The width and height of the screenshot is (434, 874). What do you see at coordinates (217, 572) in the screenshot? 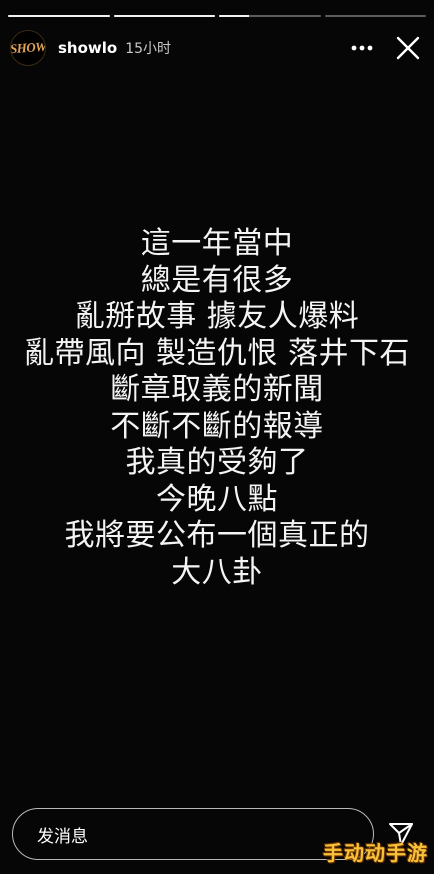
I see `story-line: 大八卦` at bounding box center [217, 572].